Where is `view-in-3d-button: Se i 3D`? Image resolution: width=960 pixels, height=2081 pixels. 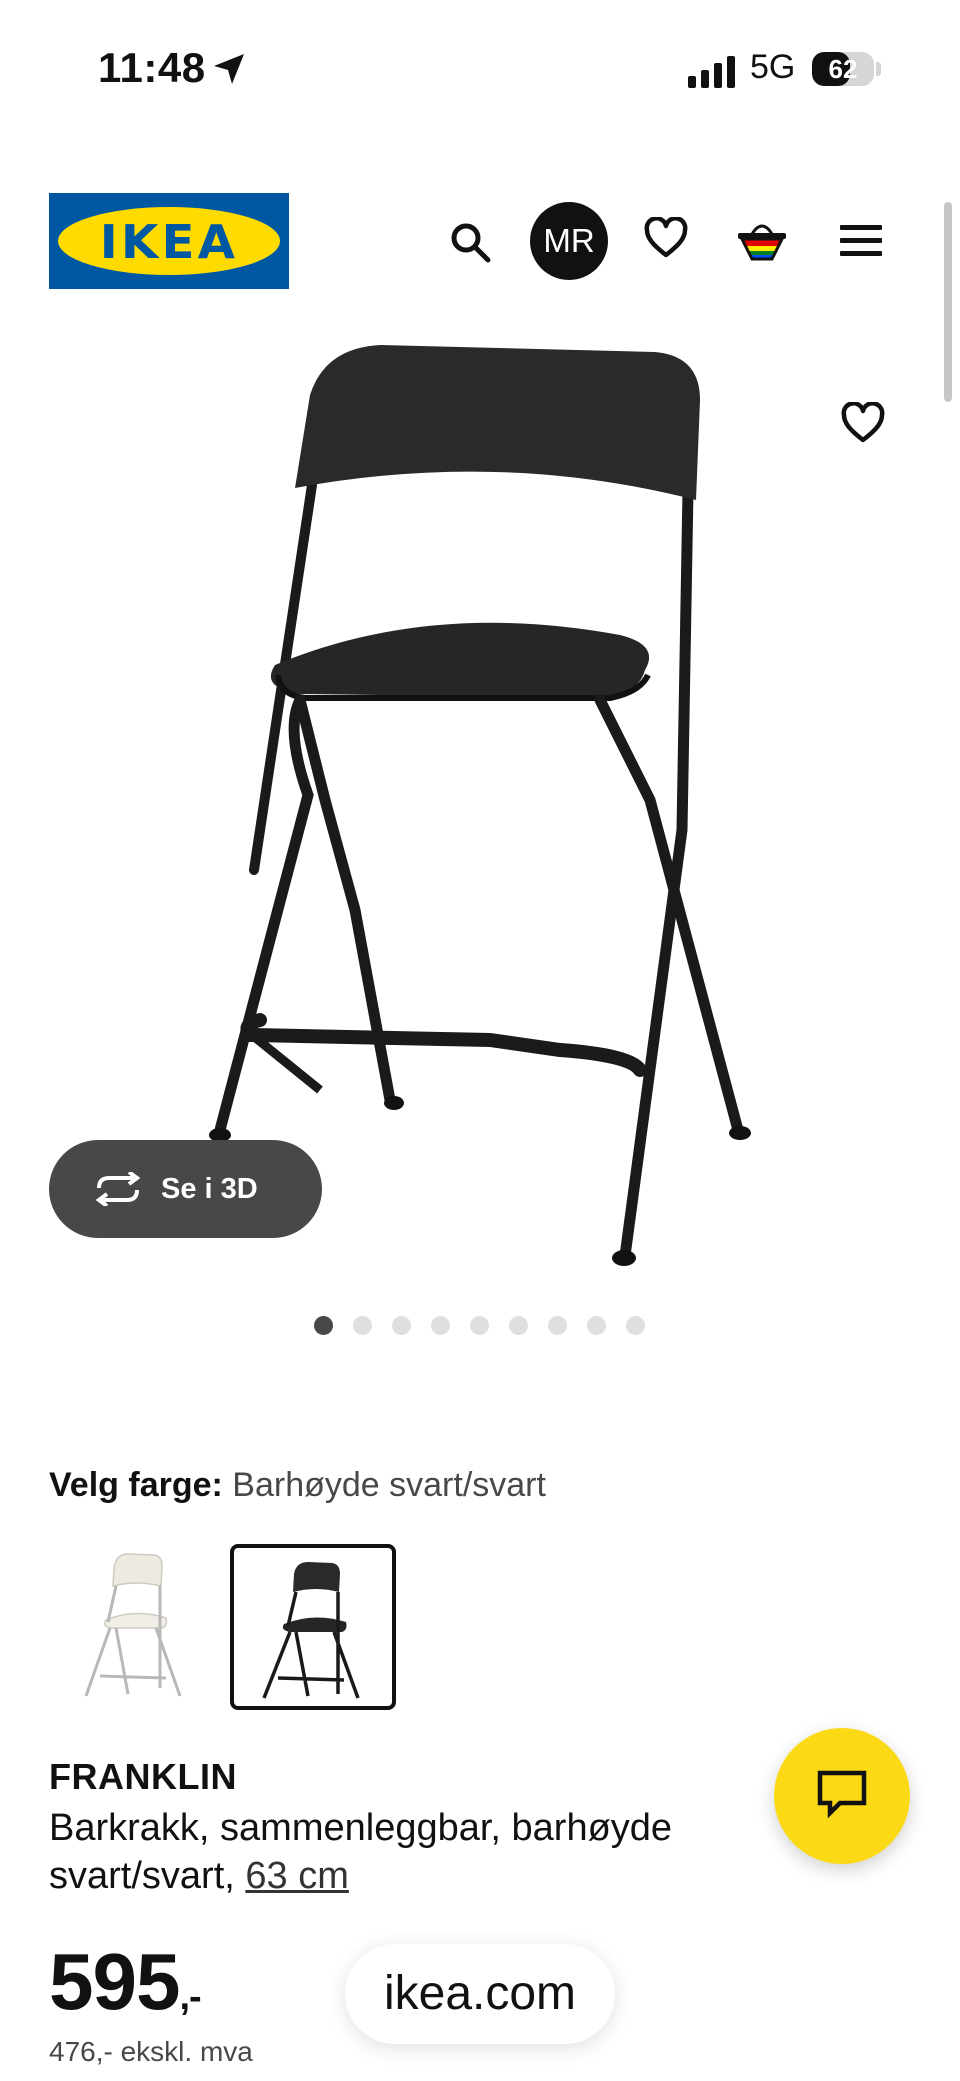
view-in-3d-button: Se i 3D is located at coordinates (185, 1189).